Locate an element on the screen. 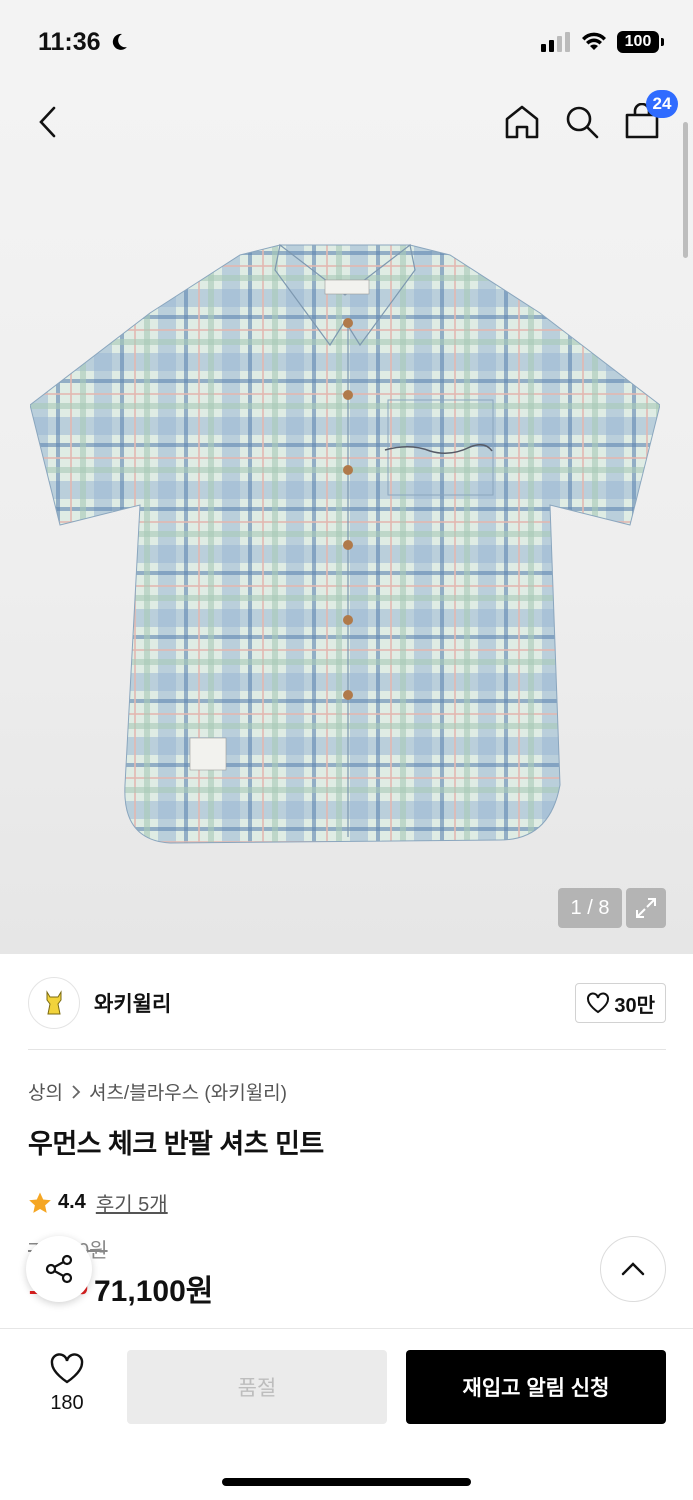 The width and height of the screenshot is (693, 1500). status-time-group: 11:36 is located at coordinates (83, 42).